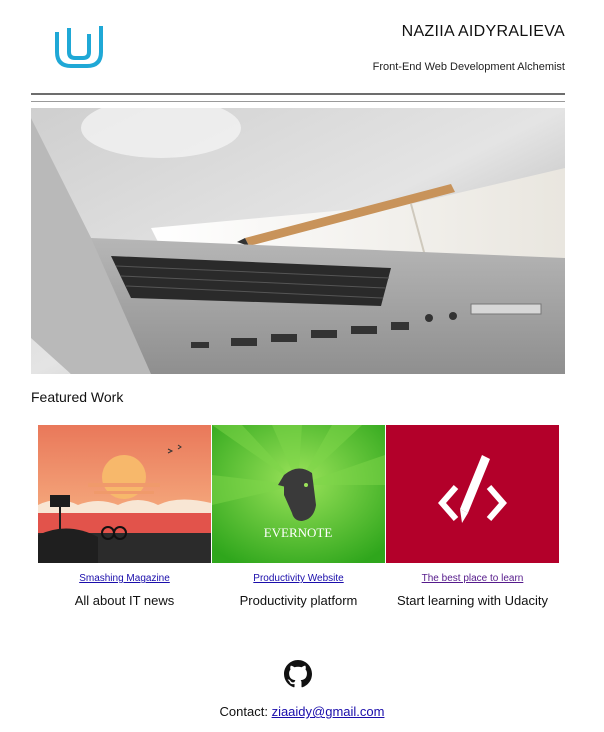 Image resolution: width=604 pixels, height=732 pixels. Describe the element at coordinates (124, 578) in the screenshot. I see `smashing-magazine-link: Smashing Magazine` at that location.